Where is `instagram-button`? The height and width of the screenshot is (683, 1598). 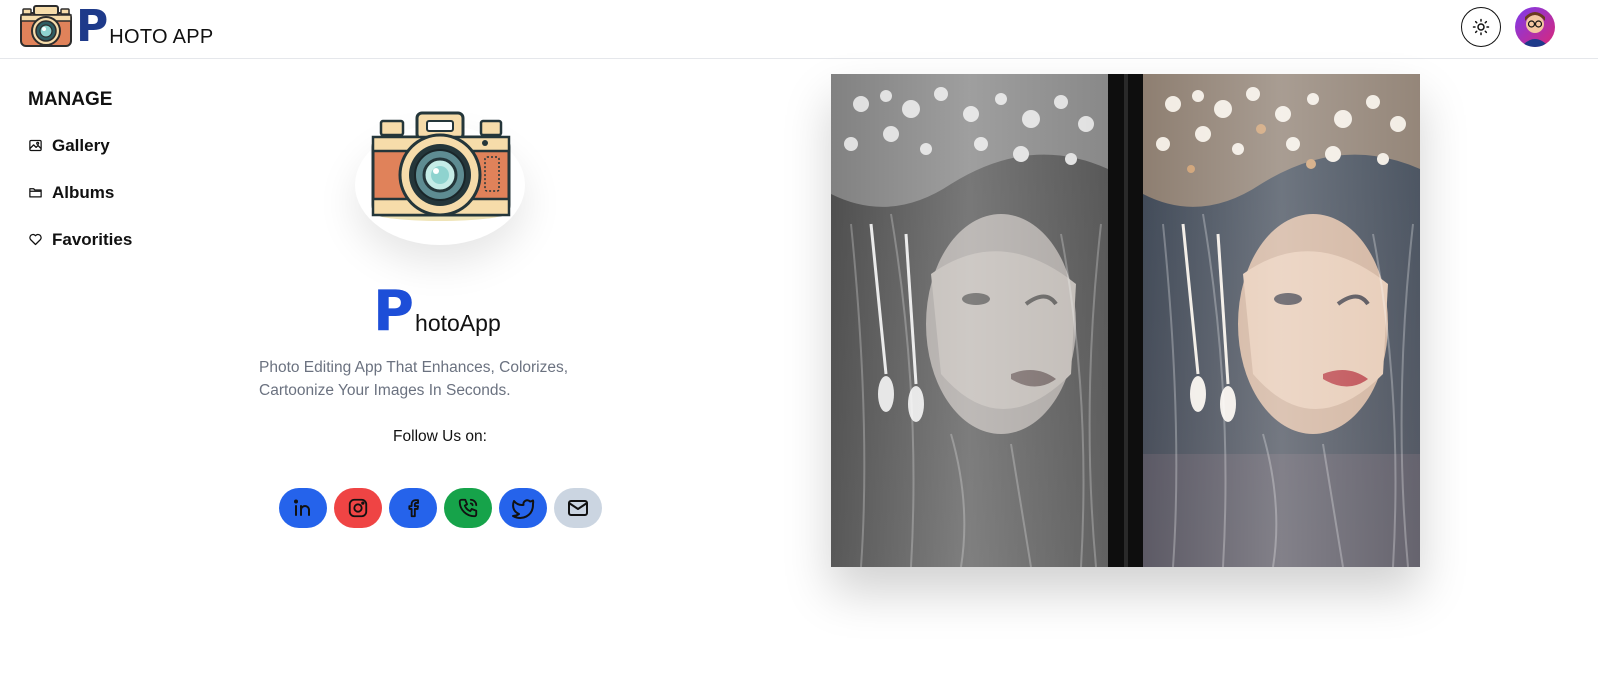 instagram-button is located at coordinates (358, 508).